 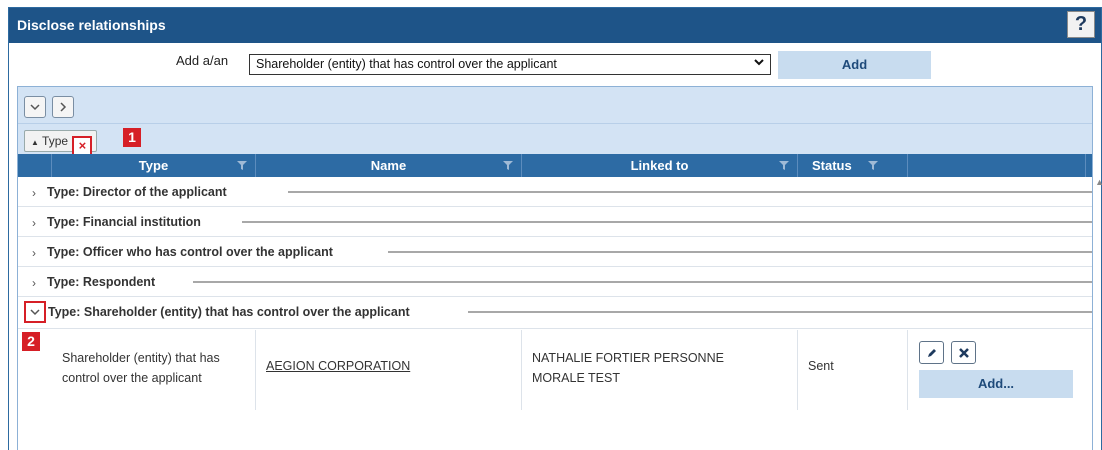 What do you see at coordinates (628, 358) in the screenshot?
I see `linked-line1: NATHALIE FORTIER PERSONNE` at bounding box center [628, 358].